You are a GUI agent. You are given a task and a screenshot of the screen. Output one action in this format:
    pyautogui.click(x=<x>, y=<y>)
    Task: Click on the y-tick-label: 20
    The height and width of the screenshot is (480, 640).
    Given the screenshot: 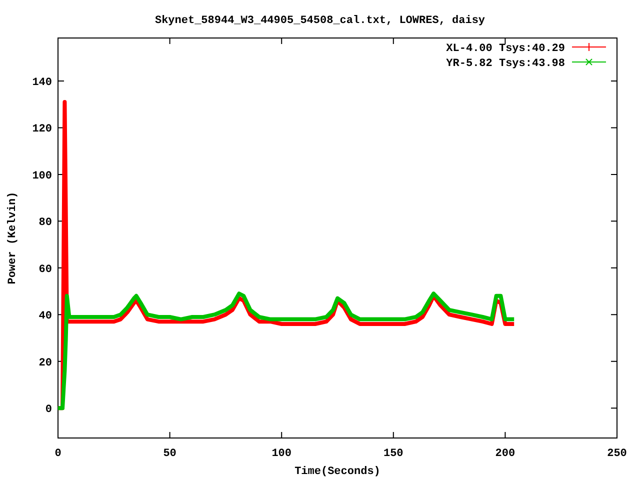 What is the action you would take?
    pyautogui.click(x=45, y=363)
    